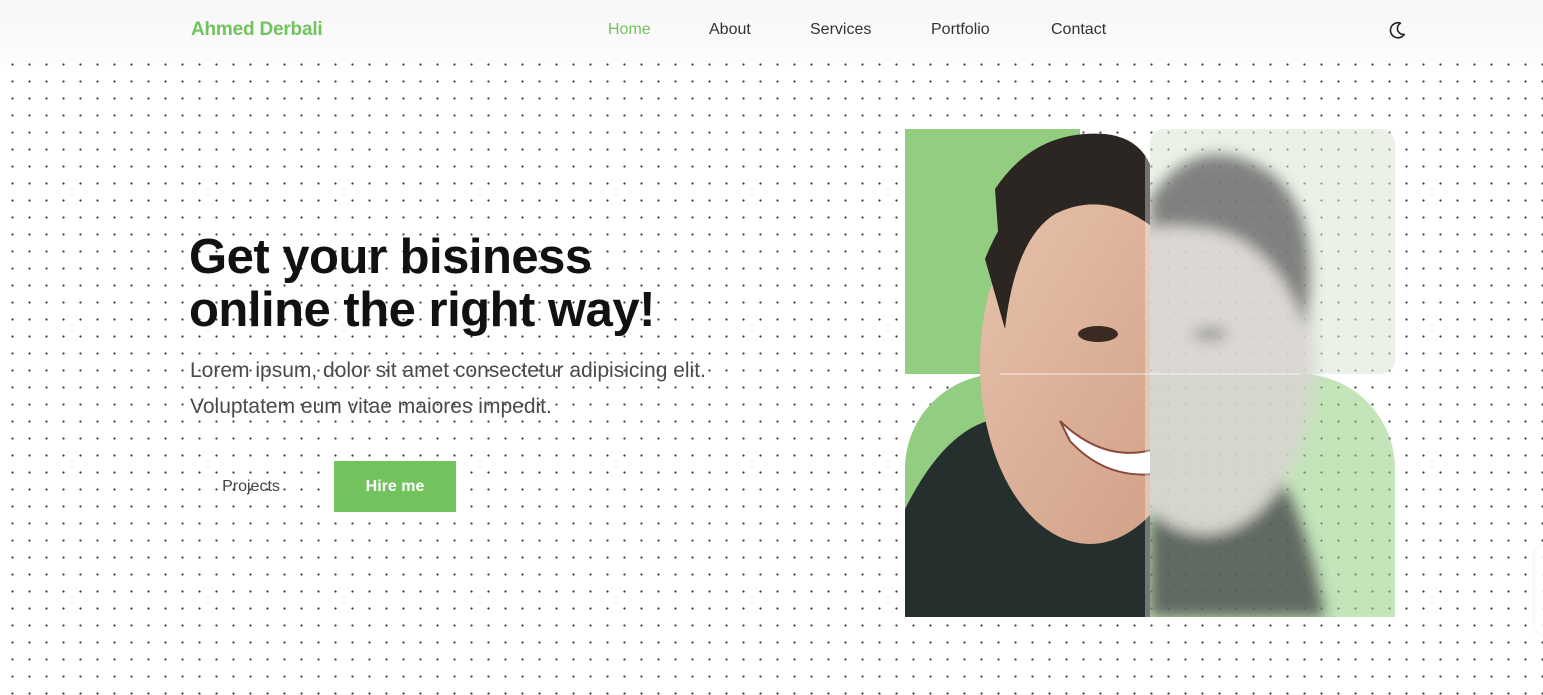 The width and height of the screenshot is (1543, 695). I want to click on hero-headline: Get your bisiness online the right way!, so click(422, 284).